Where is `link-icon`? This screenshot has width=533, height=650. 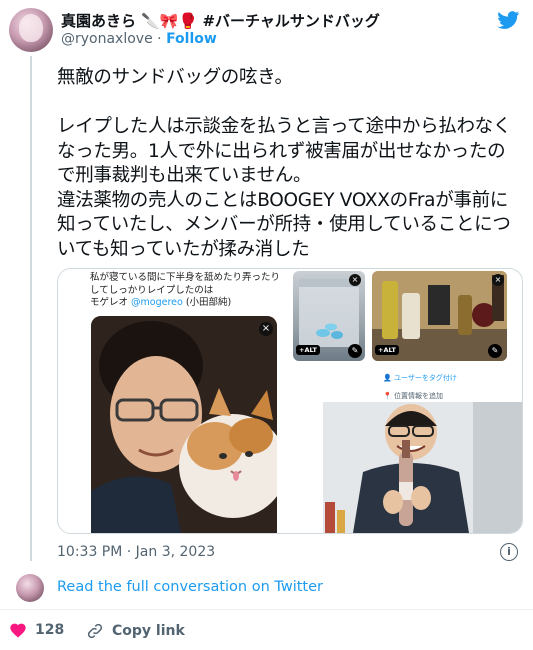
link-icon is located at coordinates (95, 631).